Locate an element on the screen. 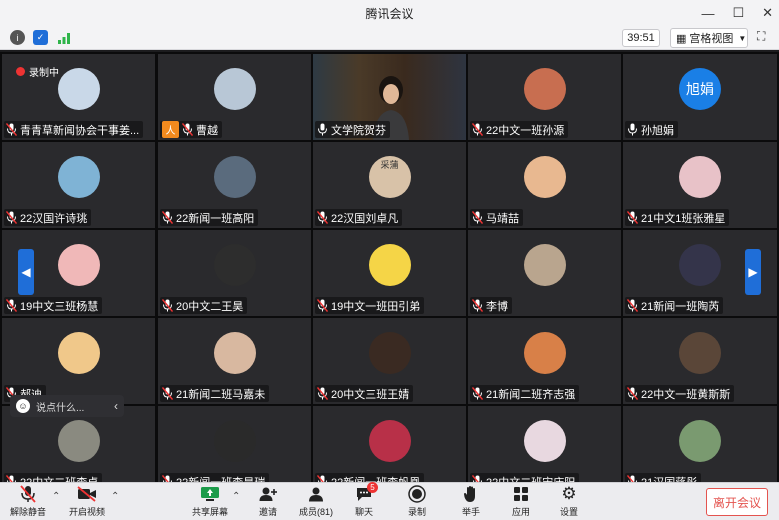  participant-tile: 19中文一班田引弟 is located at coordinates (389, 273).